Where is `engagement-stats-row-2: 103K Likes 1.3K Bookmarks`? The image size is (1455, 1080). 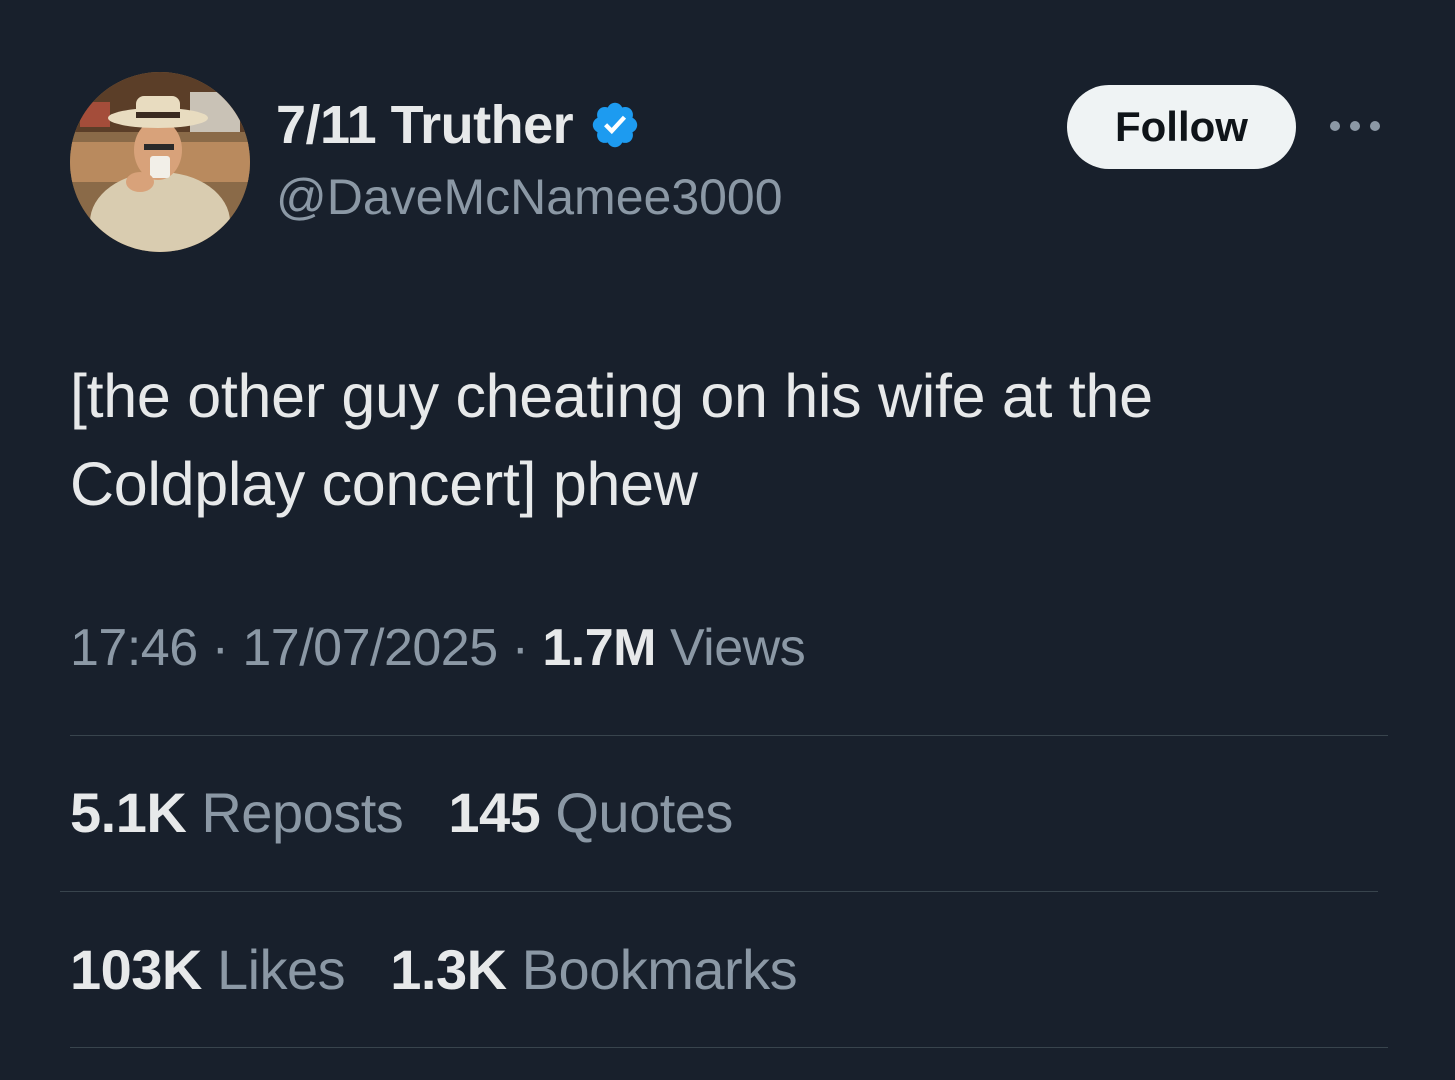 engagement-stats-row-2: 103K Likes 1.3K Bookmarks is located at coordinates (448, 969).